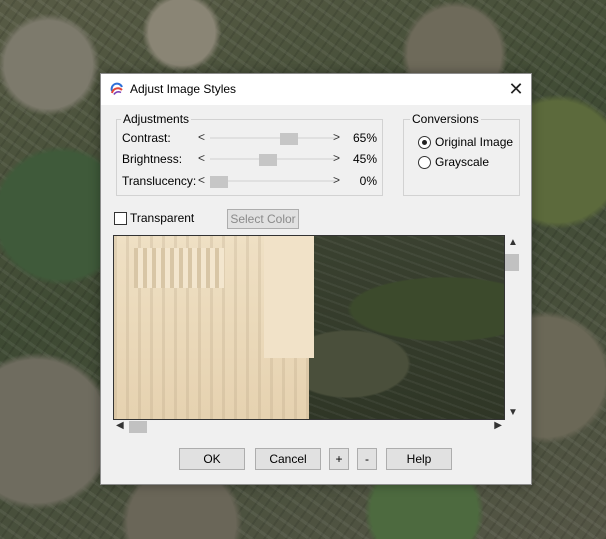 The width and height of the screenshot is (606, 539). What do you see at coordinates (289, 139) in the screenshot?
I see `contrast-slider-thumb` at bounding box center [289, 139].